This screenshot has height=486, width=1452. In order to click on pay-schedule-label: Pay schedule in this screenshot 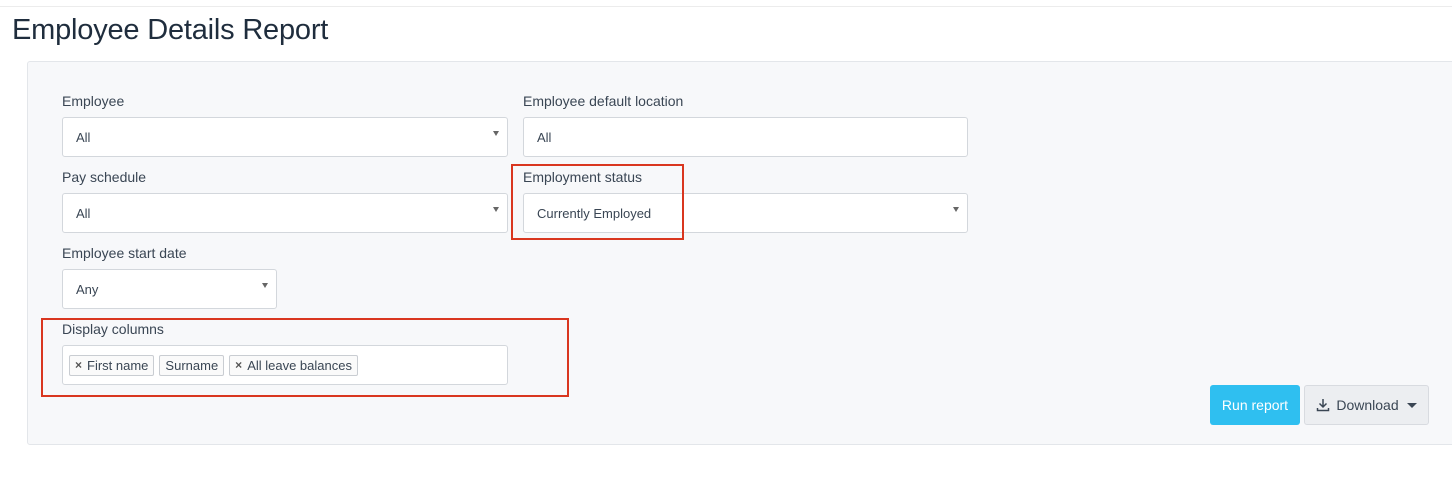, I will do `click(104, 177)`.